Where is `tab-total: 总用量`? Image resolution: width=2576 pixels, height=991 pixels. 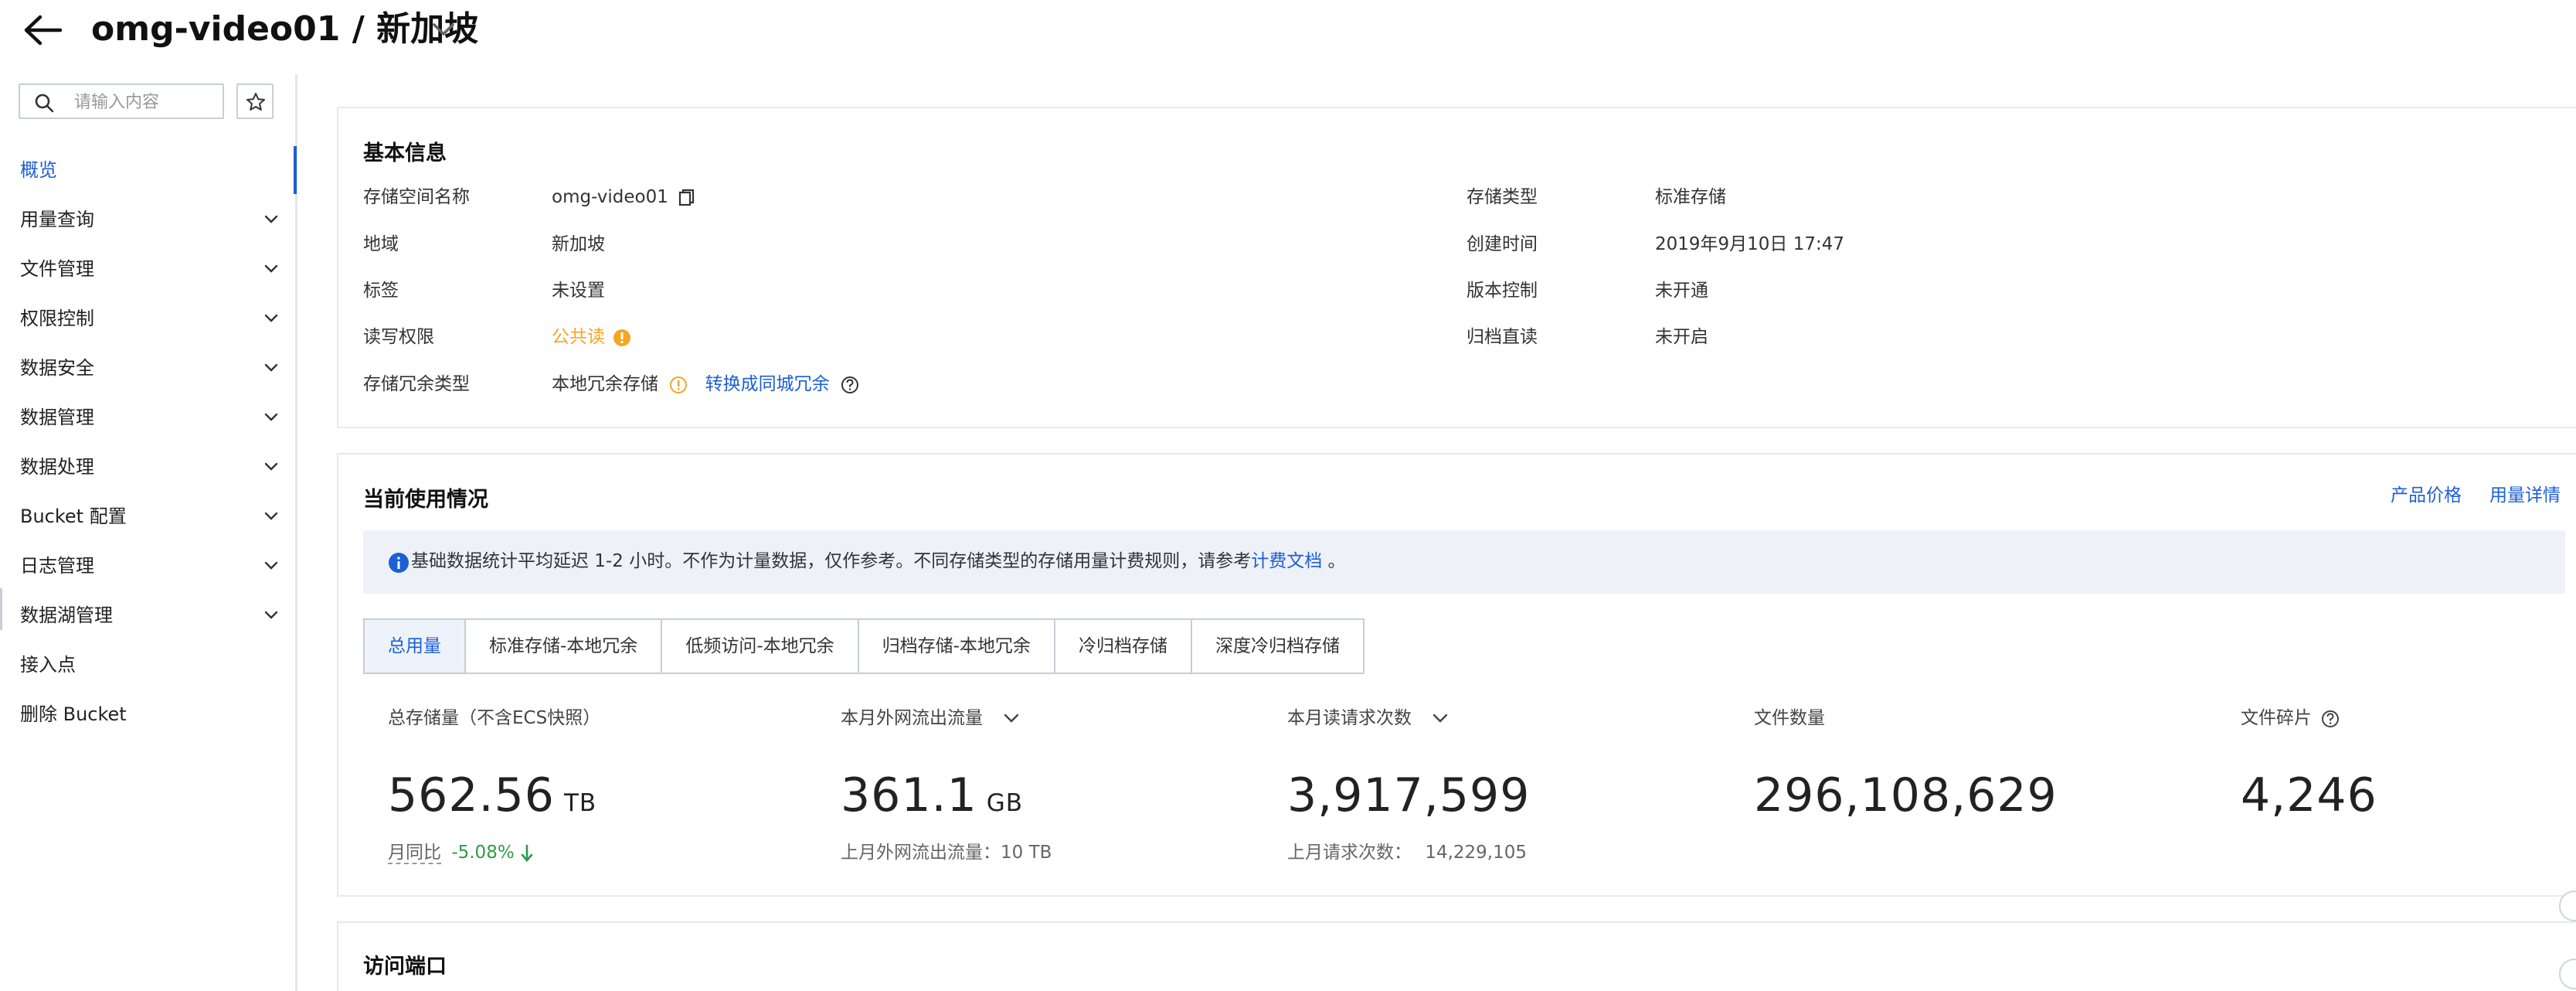
tab-total: 总用量 is located at coordinates (415, 646).